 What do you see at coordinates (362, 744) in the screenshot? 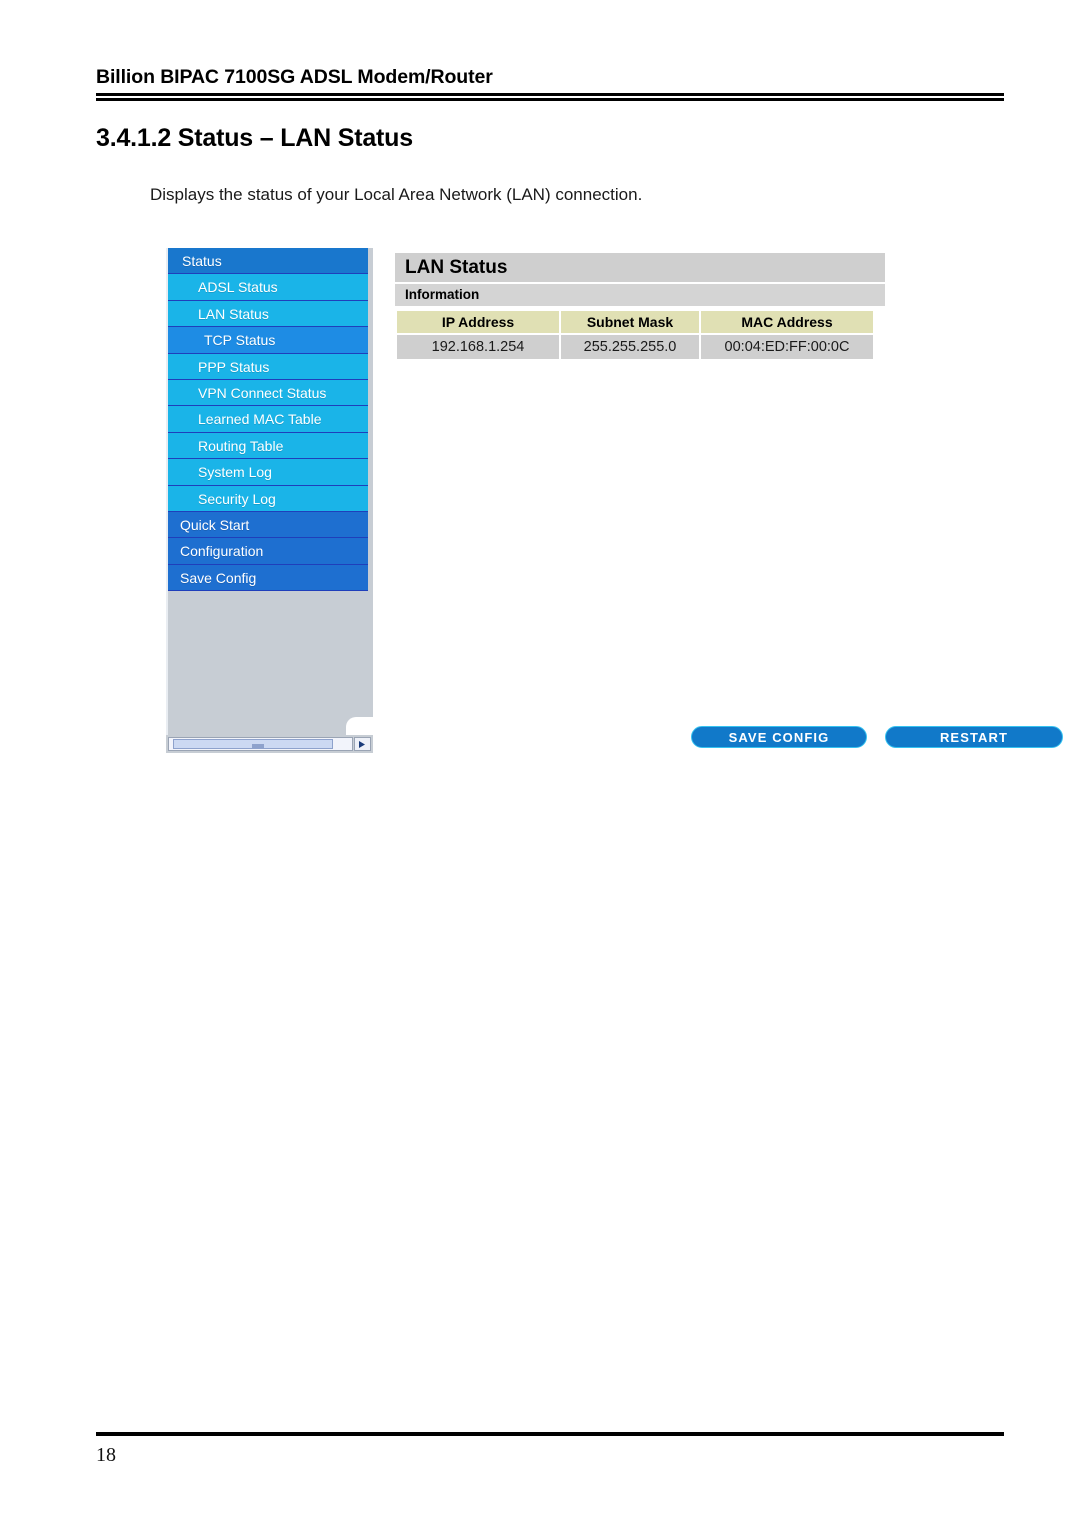
I see `scroll-right-arrow-icon` at bounding box center [362, 744].